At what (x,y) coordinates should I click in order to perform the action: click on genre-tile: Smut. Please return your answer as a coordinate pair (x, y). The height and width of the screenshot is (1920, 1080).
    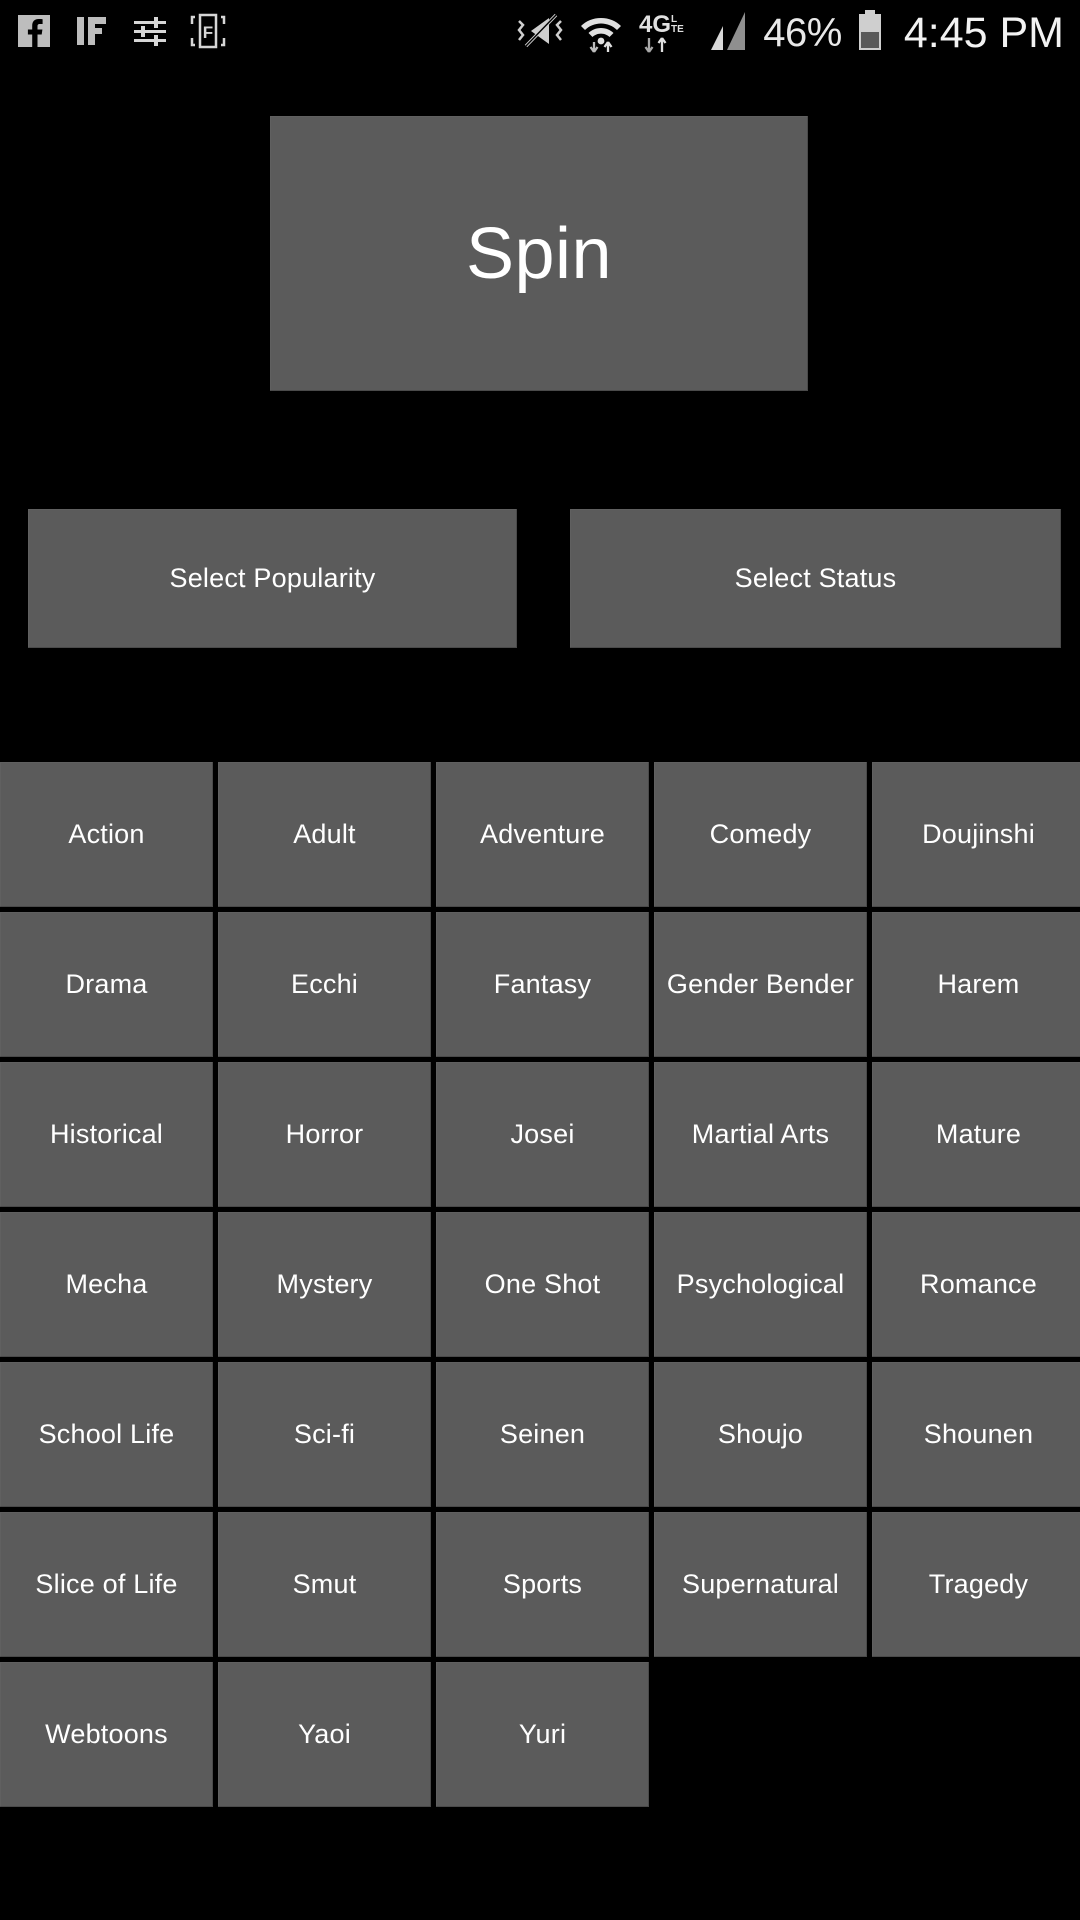
    Looking at the image, I should click on (324, 1584).